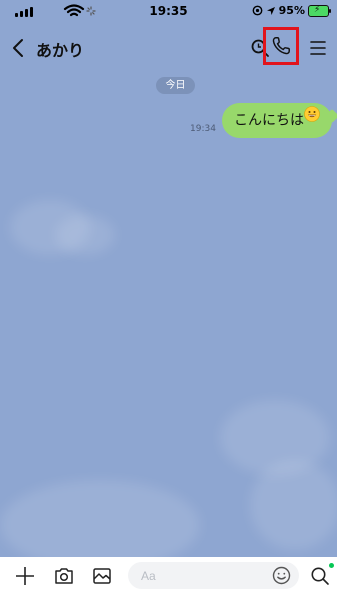  What do you see at coordinates (269, 120) in the screenshot?
I see `message-text: こんにちは` at bounding box center [269, 120].